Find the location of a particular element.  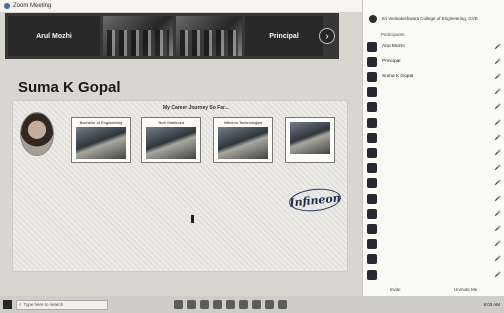

zoom-icon is located at coordinates (7, 6).